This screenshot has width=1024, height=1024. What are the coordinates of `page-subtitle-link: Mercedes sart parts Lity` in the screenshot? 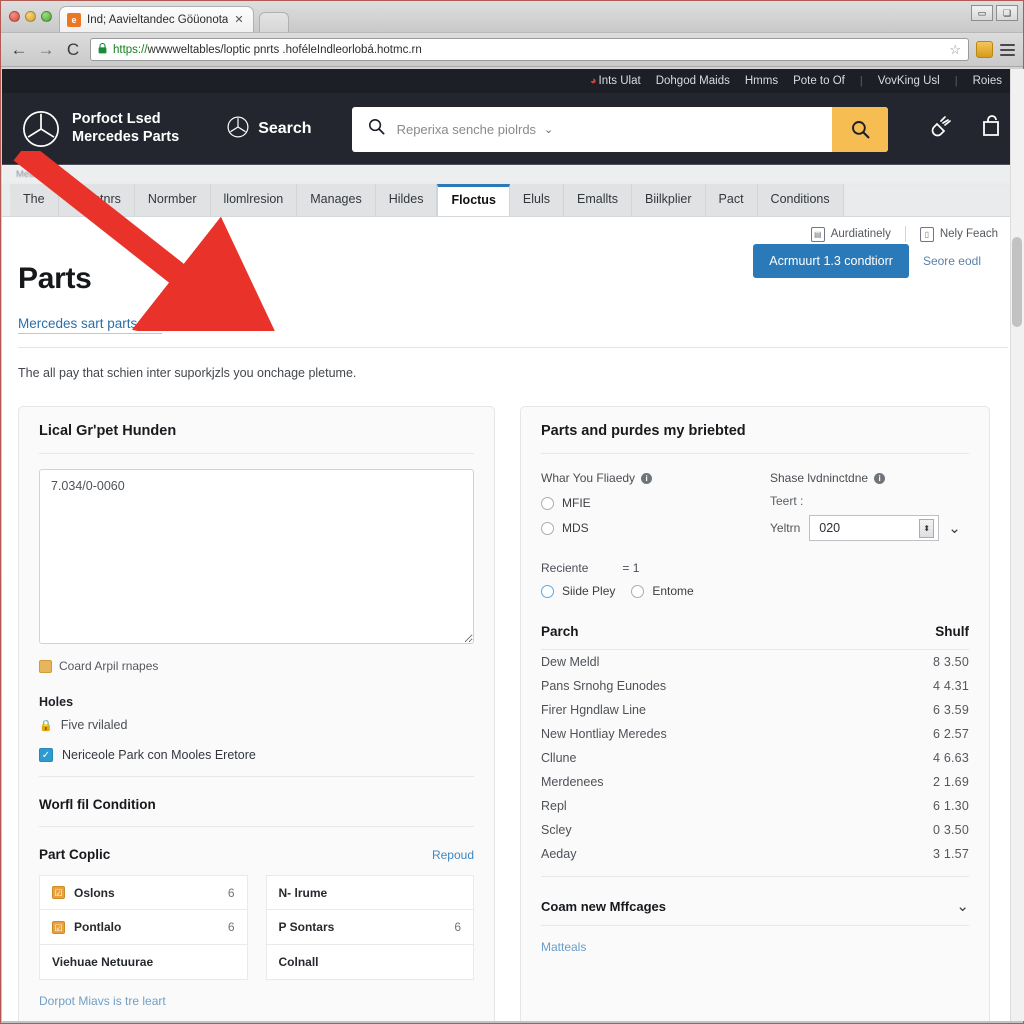 It's located at (90, 325).